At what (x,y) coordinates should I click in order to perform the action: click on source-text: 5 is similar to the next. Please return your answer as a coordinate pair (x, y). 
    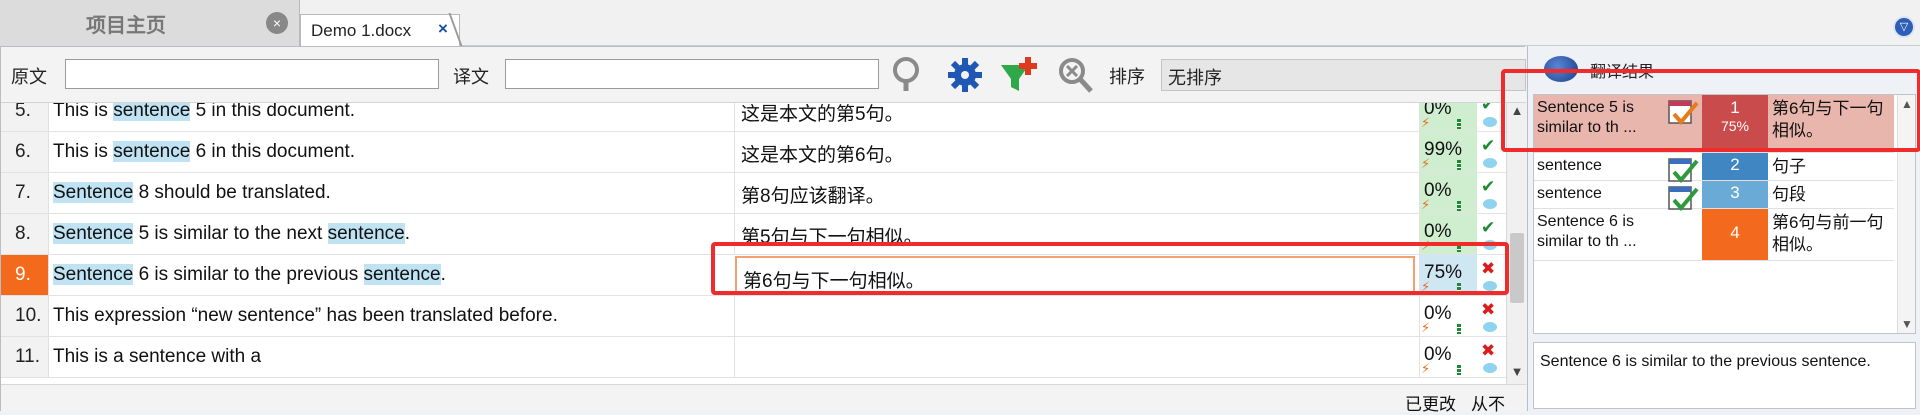
    Looking at the image, I should click on (230, 233).